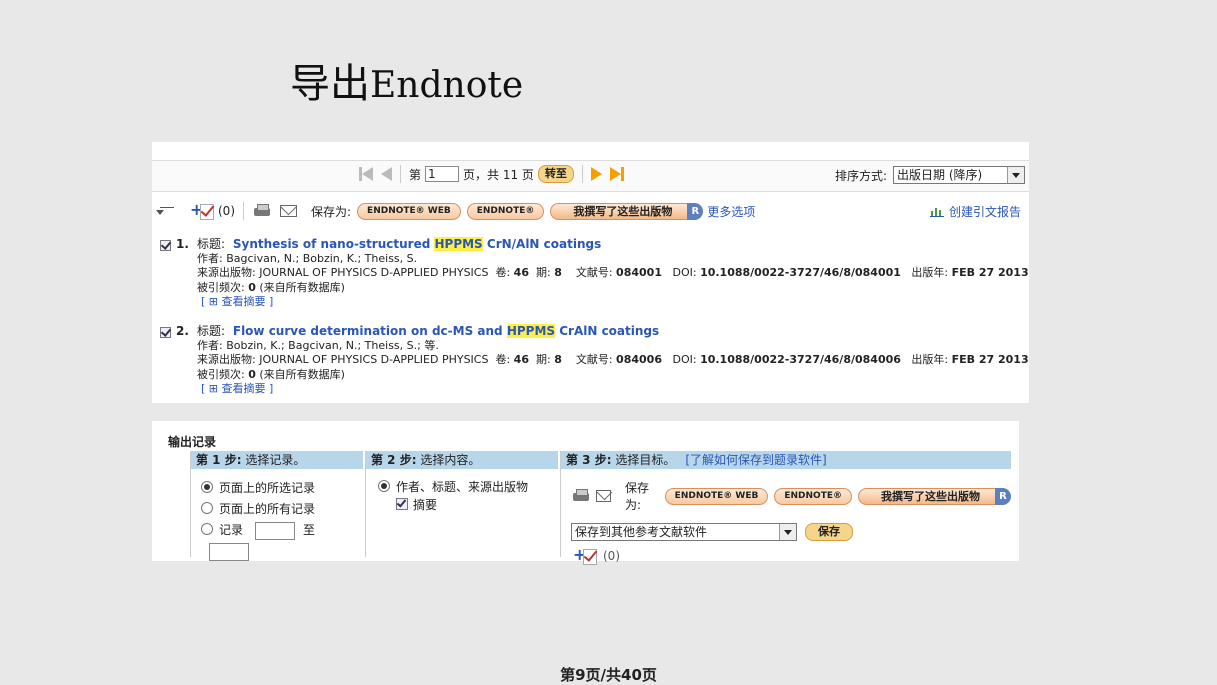 This screenshot has height=685, width=1217. What do you see at coordinates (366, 174) in the screenshot?
I see `first-page-icon` at bounding box center [366, 174].